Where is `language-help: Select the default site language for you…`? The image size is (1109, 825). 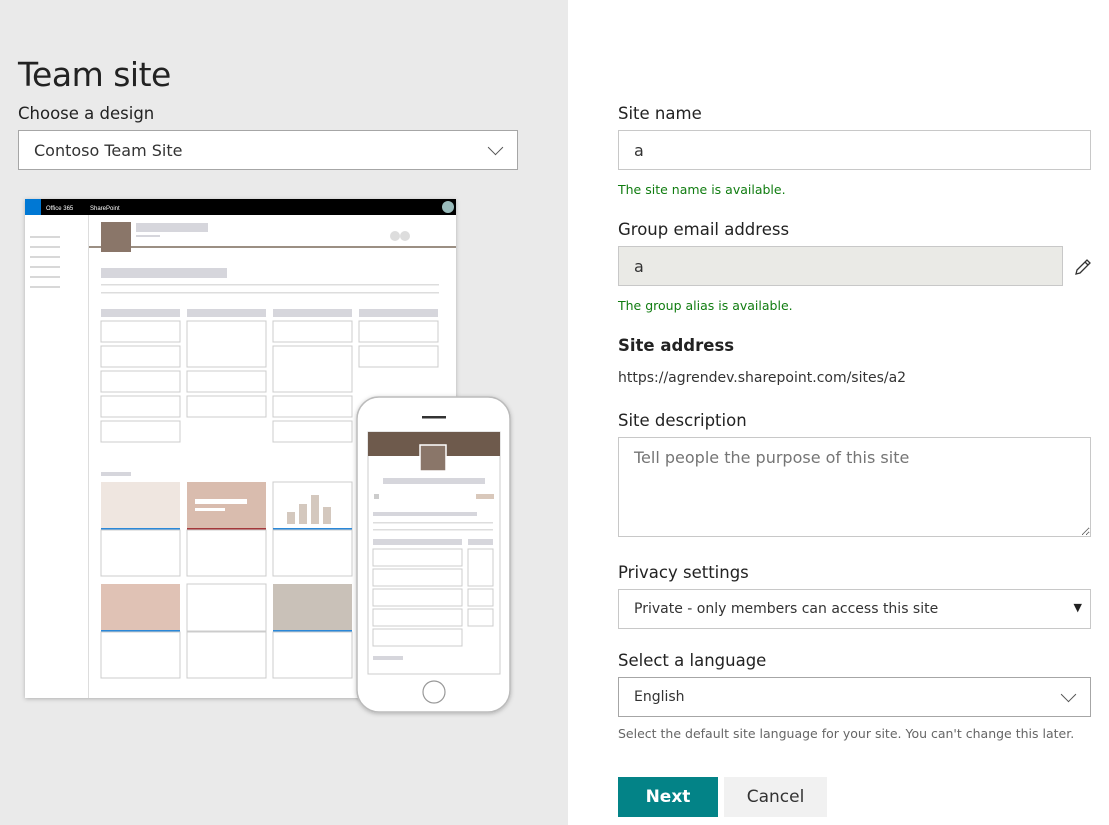
language-help: Select the default site language for you… is located at coordinates (846, 733).